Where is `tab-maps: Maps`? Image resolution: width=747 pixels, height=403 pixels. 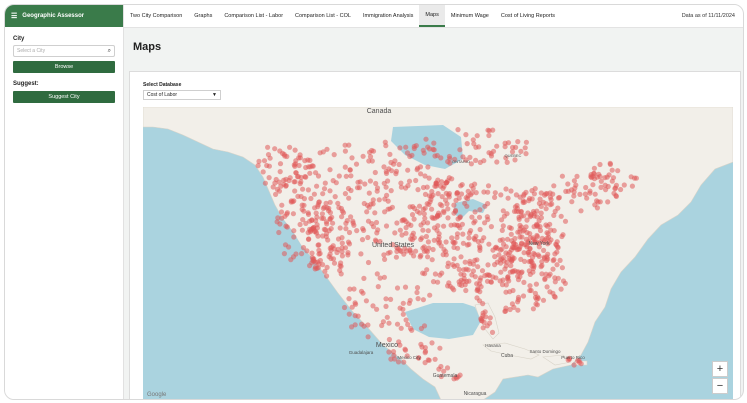
tab-maps: Maps is located at coordinates (432, 16).